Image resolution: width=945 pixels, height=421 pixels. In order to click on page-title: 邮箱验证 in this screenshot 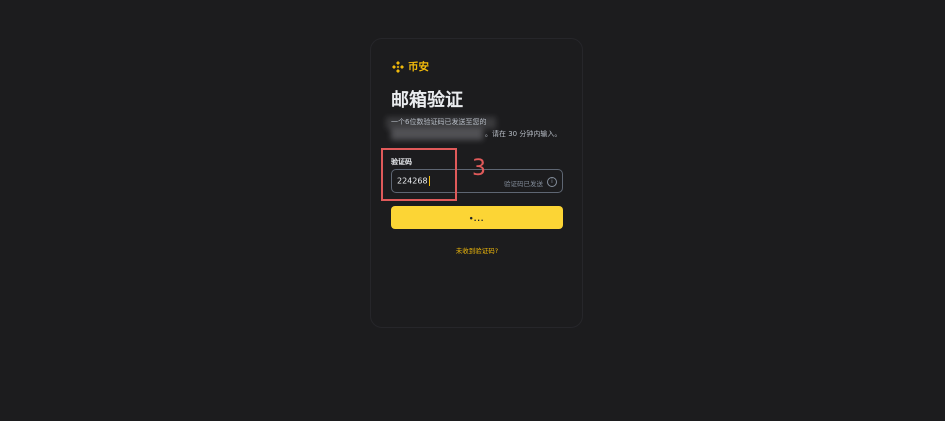, I will do `click(427, 100)`.